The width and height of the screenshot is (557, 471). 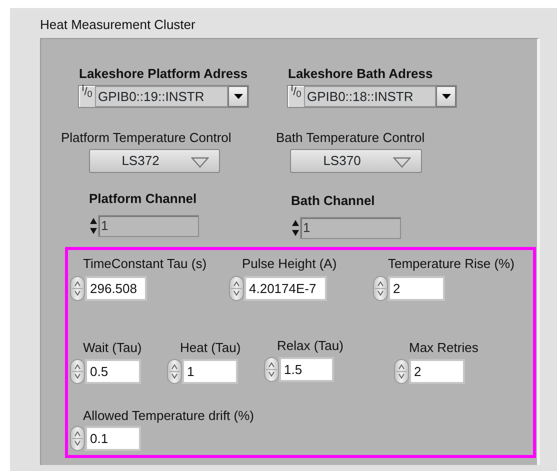 I want to click on field-value: GPIB0::19::INSTR, so click(x=161, y=96).